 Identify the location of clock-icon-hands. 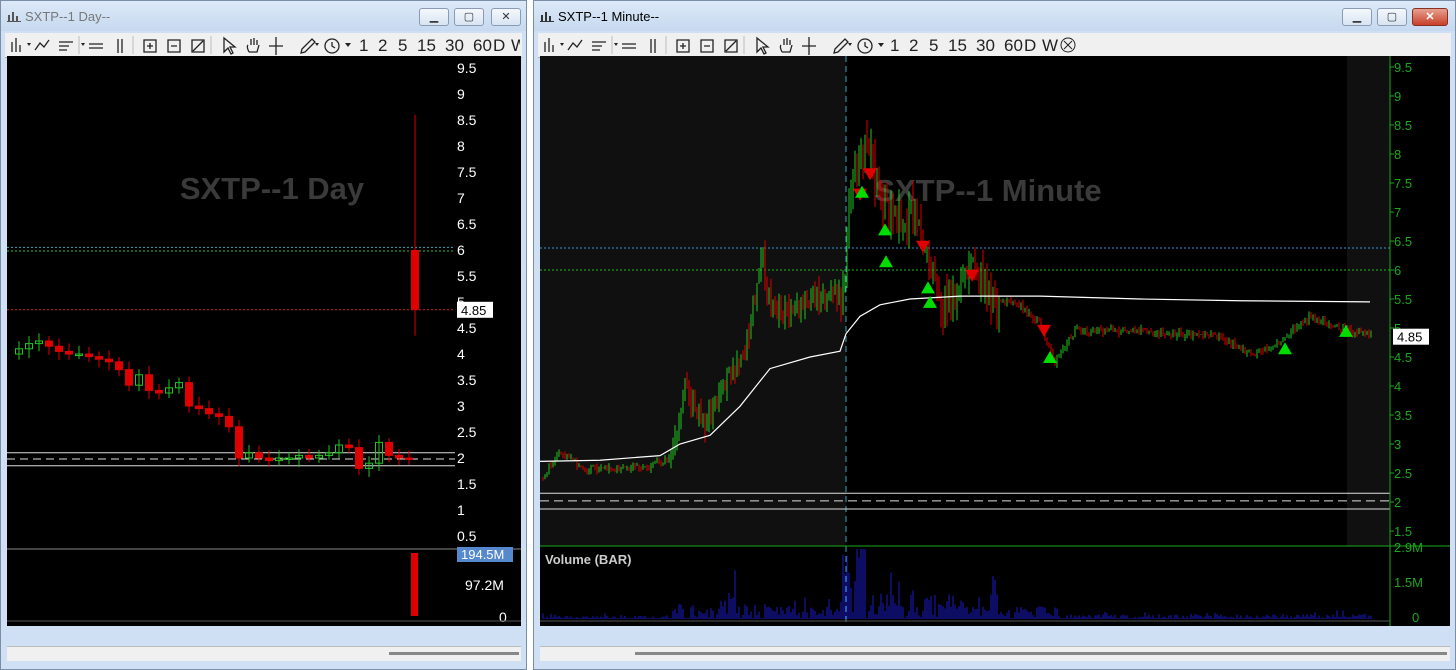
(333, 45).